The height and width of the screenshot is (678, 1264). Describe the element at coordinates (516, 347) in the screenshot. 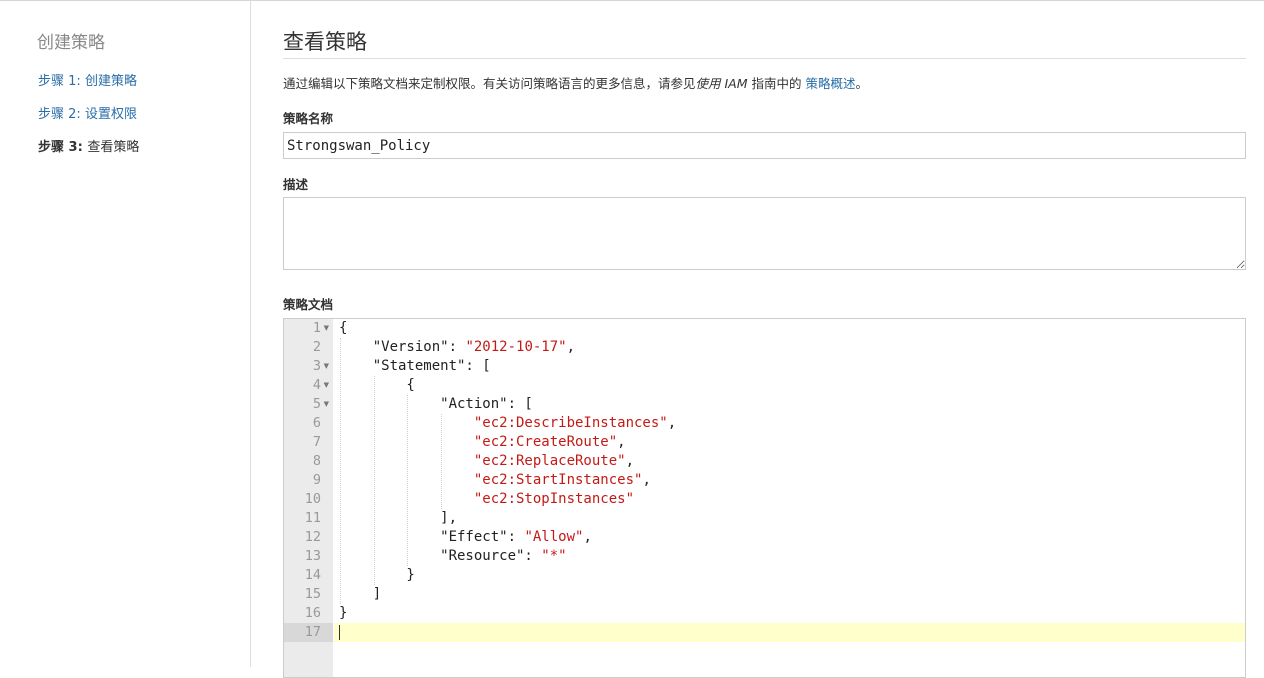

I see `string-token: "2012-10-17"` at that location.